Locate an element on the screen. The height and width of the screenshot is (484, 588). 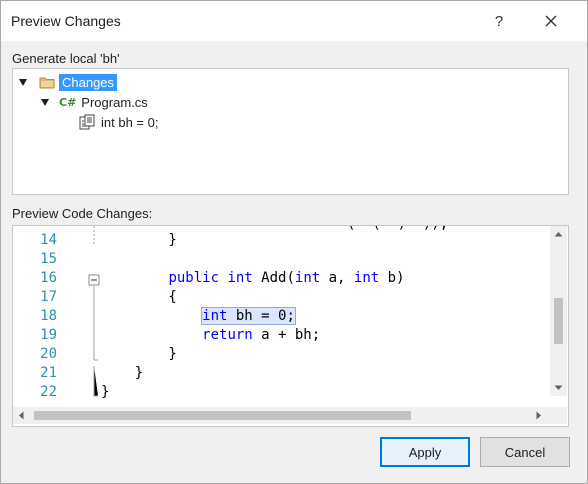
line-number: 17 is located at coordinates (48, 297).